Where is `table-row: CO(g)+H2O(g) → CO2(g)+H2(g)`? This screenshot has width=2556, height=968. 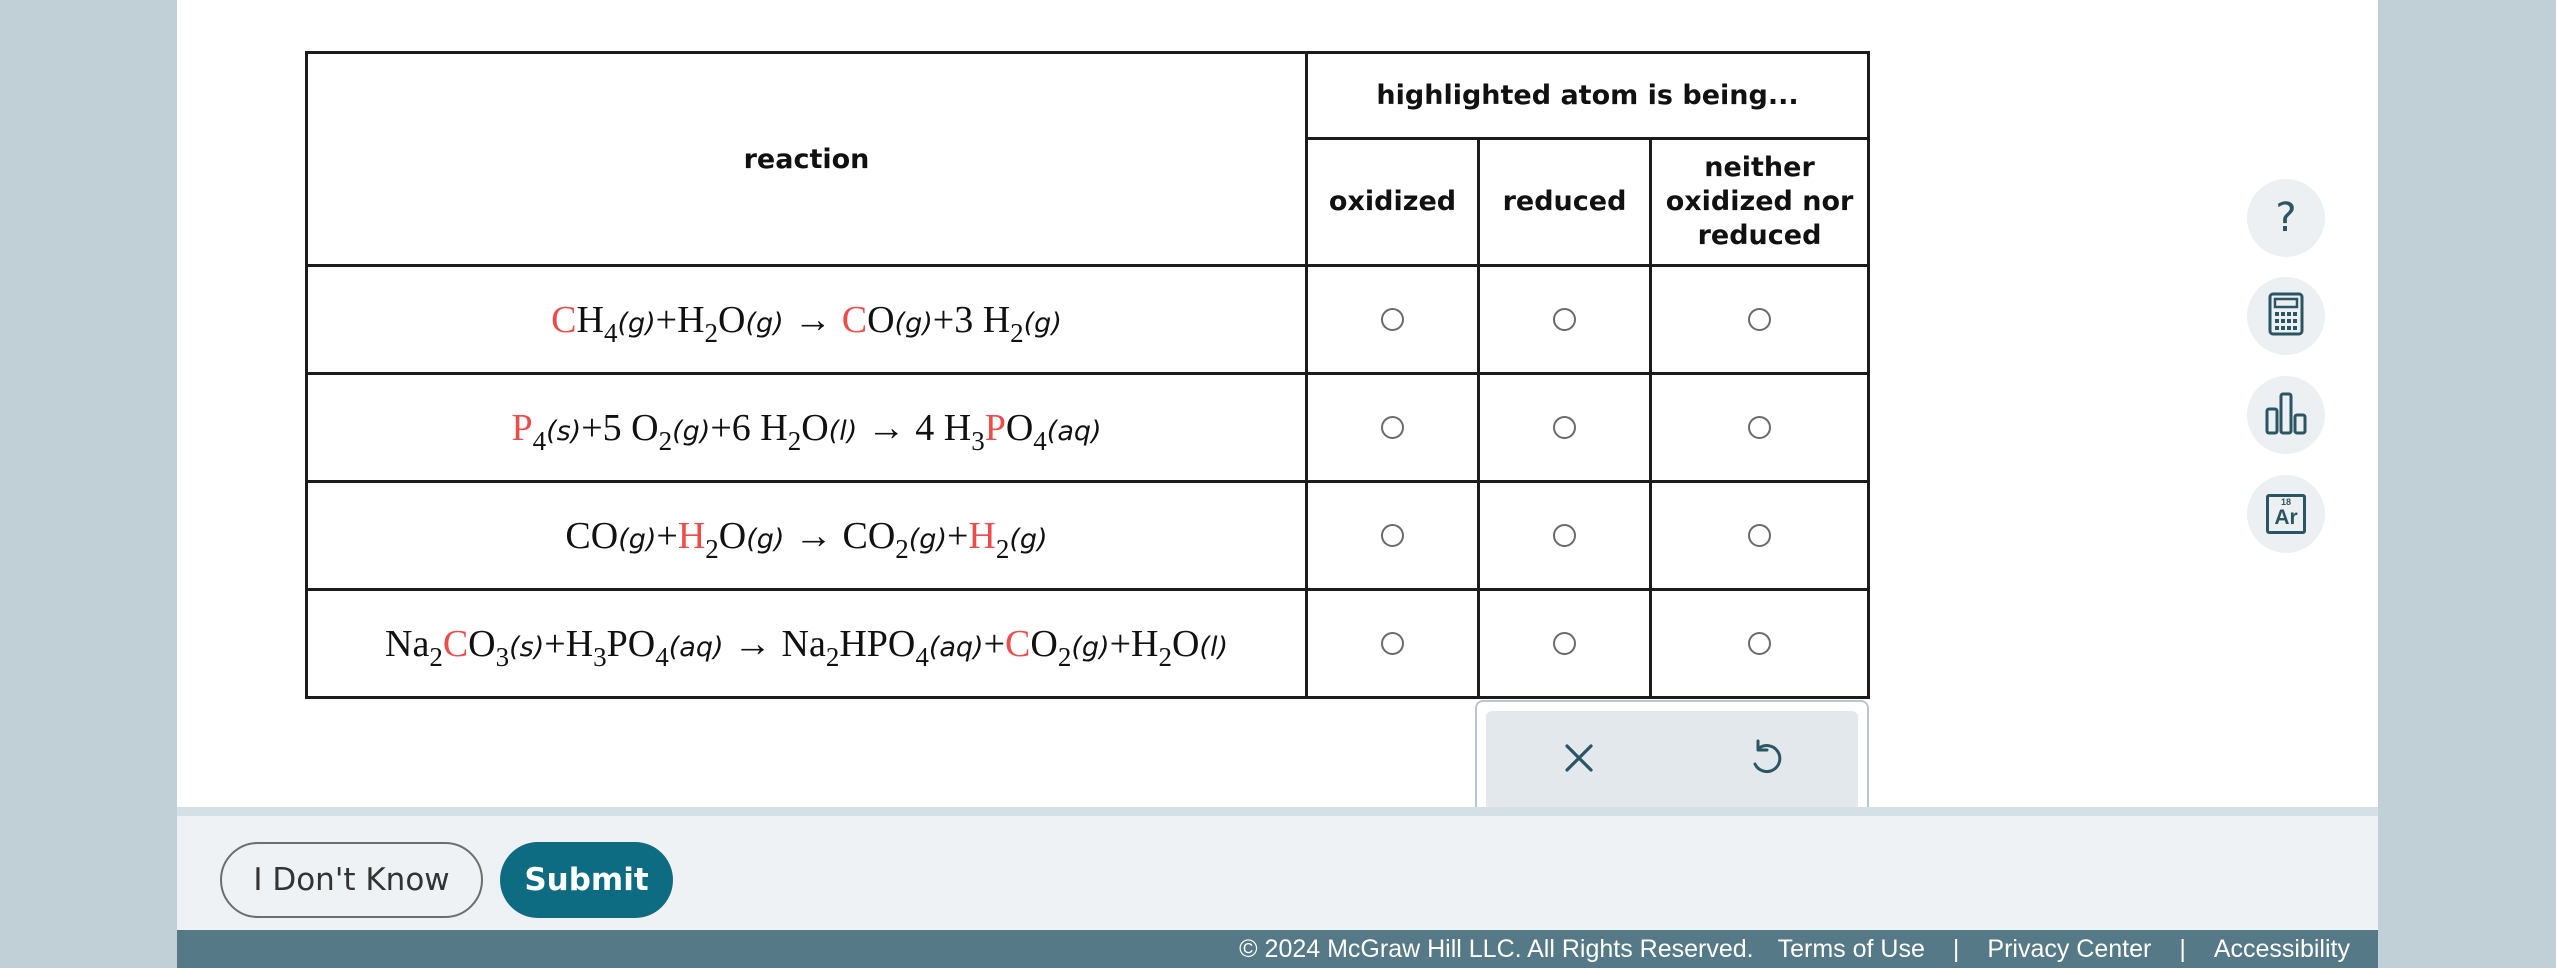
table-row: CO(g)+H2O(g) → CO2(g)+H2(g) is located at coordinates (1088, 535).